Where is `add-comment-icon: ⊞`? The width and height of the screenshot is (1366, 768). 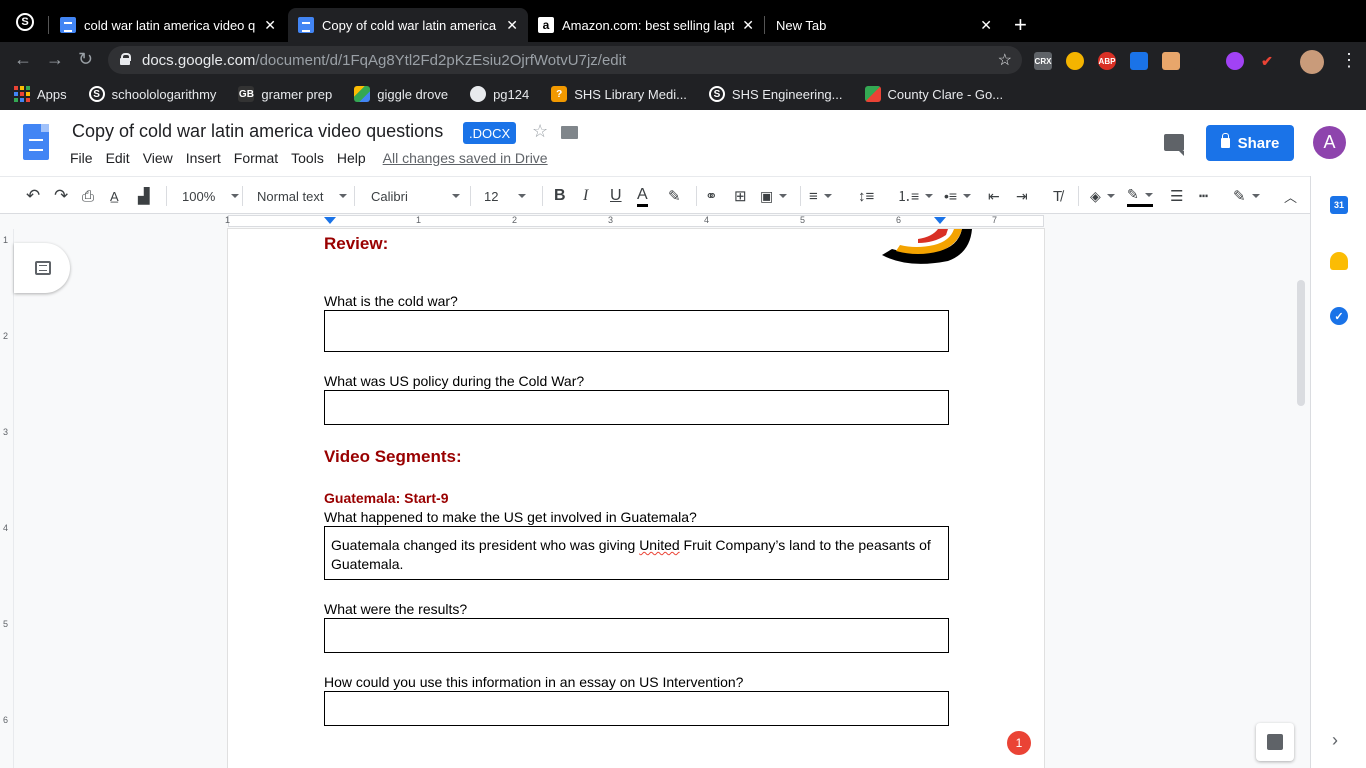 add-comment-icon: ⊞ is located at coordinates (740, 196).